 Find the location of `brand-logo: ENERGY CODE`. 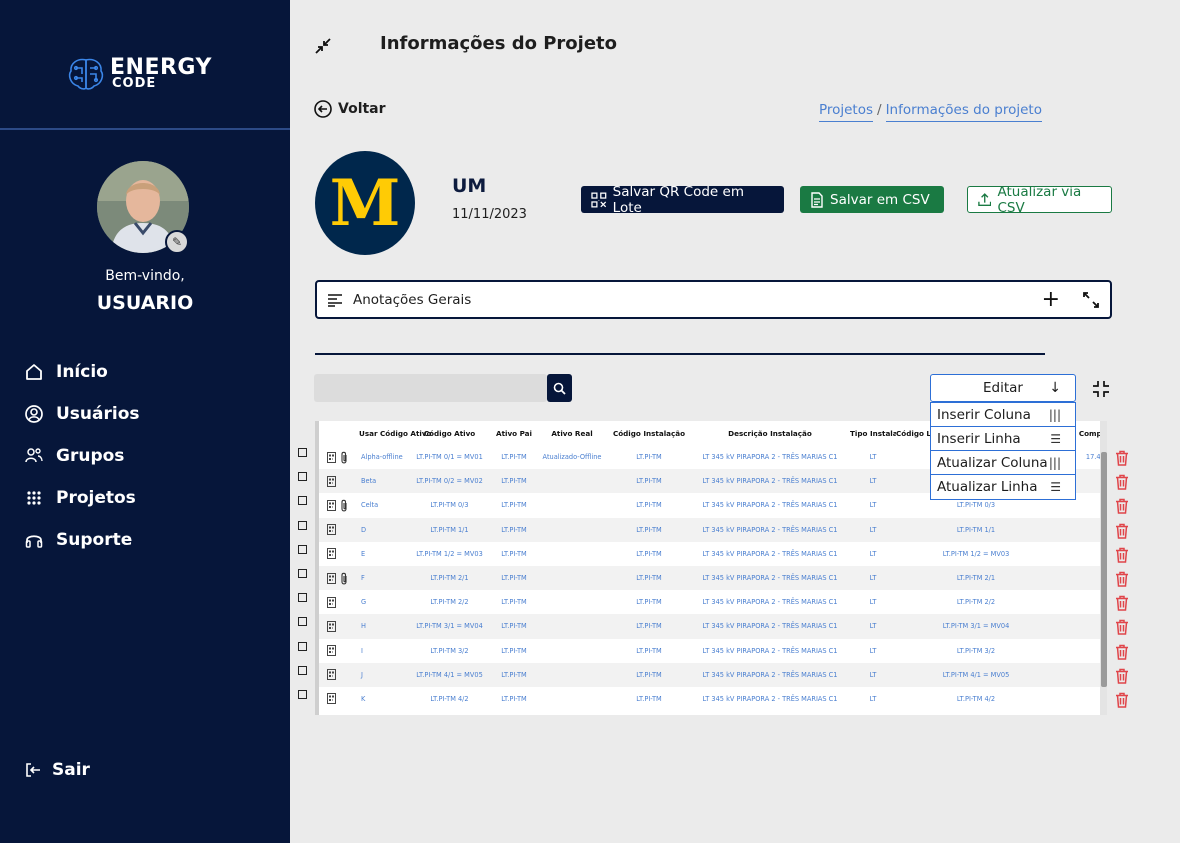

brand-logo: ENERGY CODE is located at coordinates (139, 74).